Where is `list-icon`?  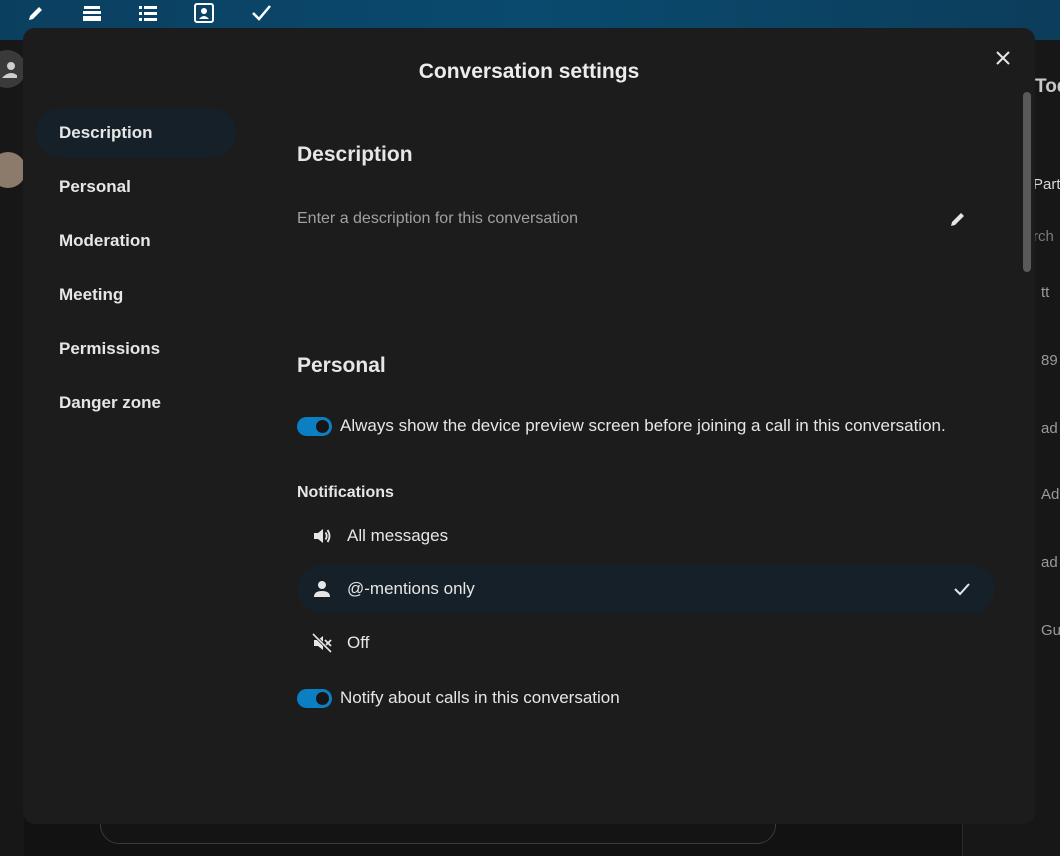
list-icon is located at coordinates (148, 13).